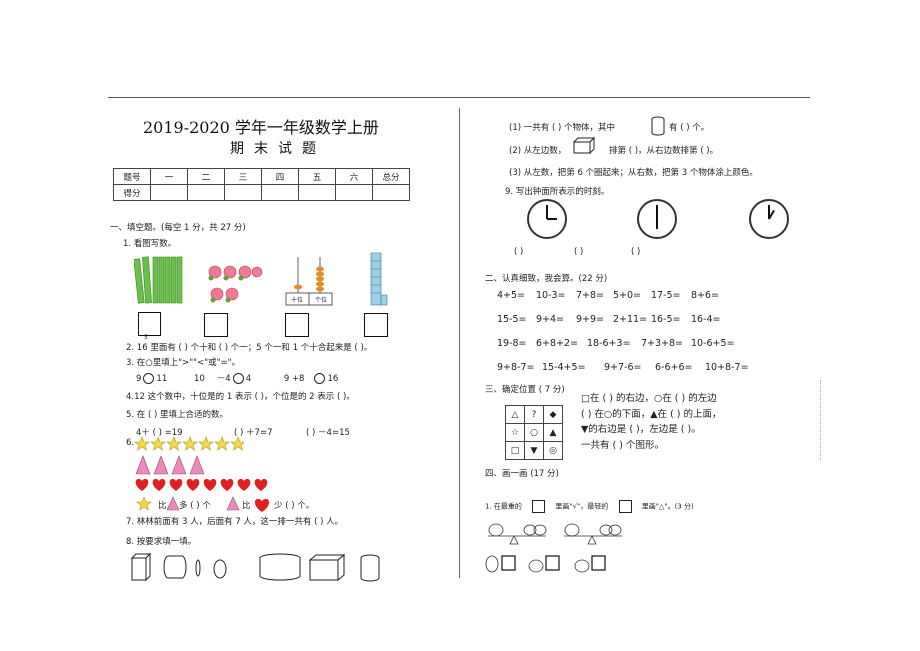  I want to click on position-line-2: ( ) 在○的下面，▲在 ( ) 的上面，, so click(651, 414).